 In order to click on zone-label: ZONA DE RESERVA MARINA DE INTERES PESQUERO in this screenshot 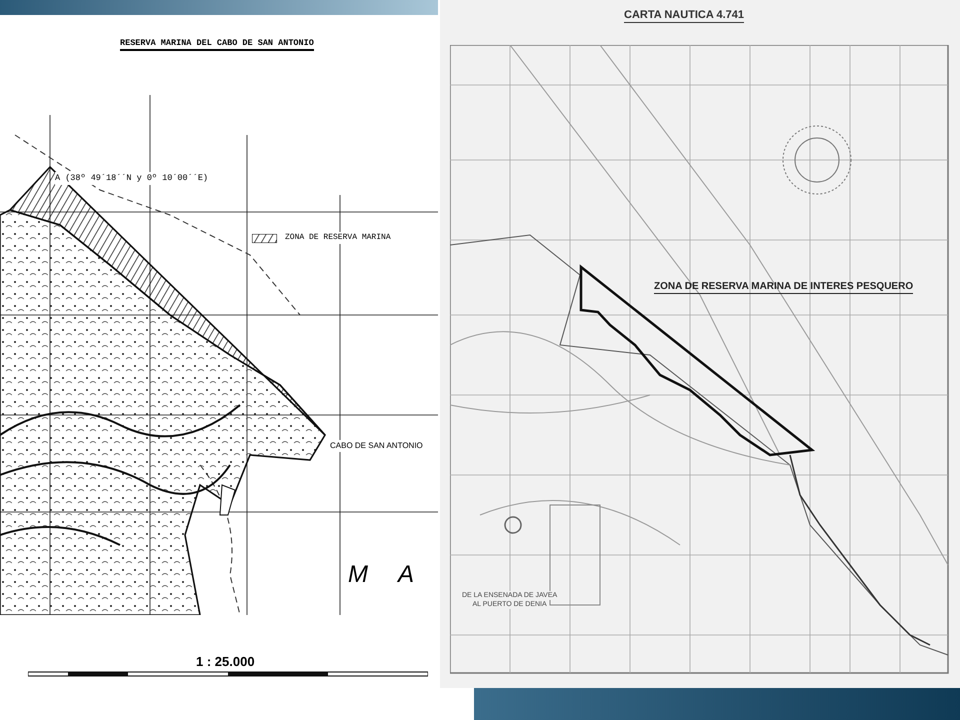, I will do `click(784, 287)`.